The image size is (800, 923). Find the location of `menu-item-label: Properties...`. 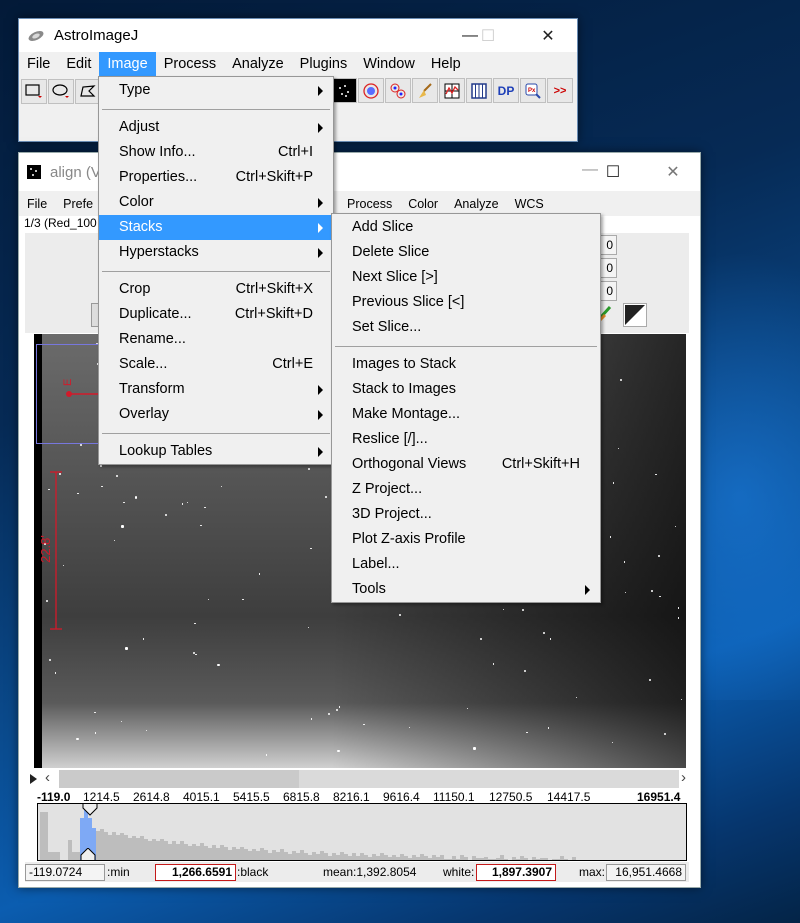

menu-item-label: Properties... is located at coordinates (158, 177).